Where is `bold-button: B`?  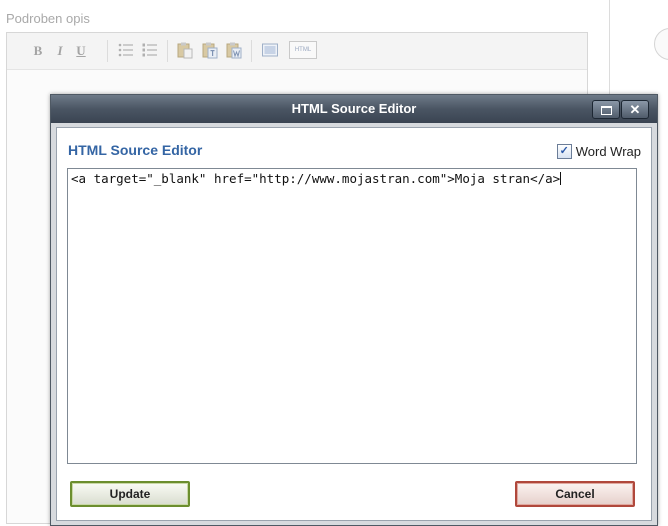 bold-button: B is located at coordinates (38, 51).